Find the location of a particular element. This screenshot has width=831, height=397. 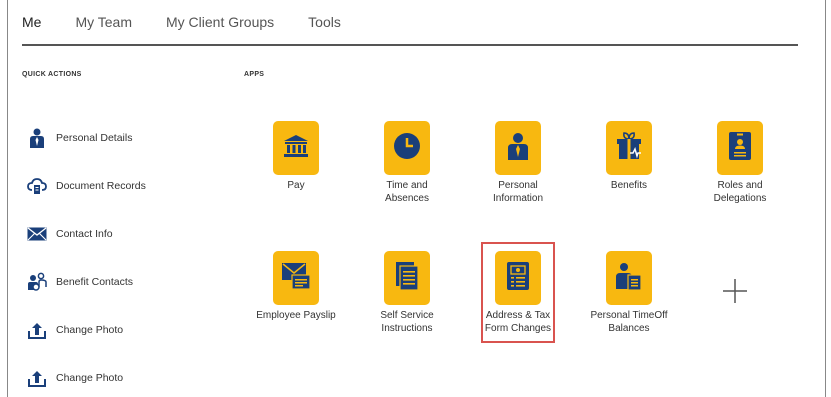

group-contacts-icon is located at coordinates (37, 282).